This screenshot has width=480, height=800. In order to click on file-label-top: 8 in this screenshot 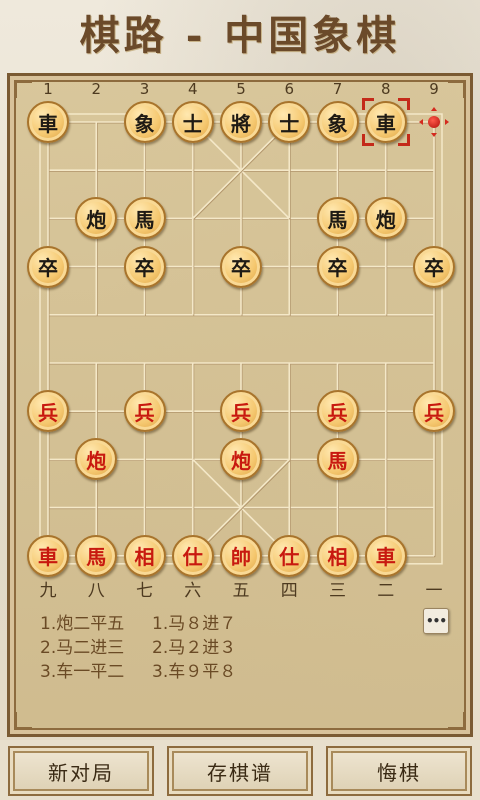, I will do `click(385, 89)`.